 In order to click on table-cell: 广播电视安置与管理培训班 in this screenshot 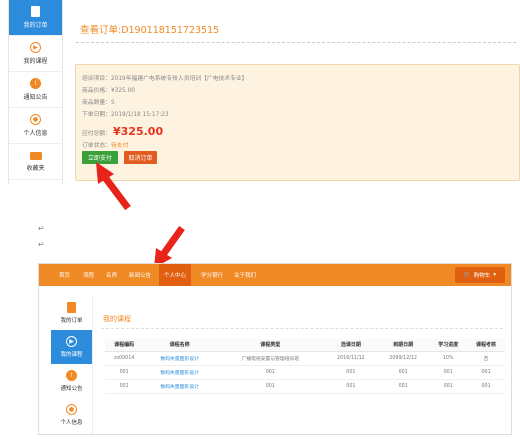, I will do `click(270, 358)`.